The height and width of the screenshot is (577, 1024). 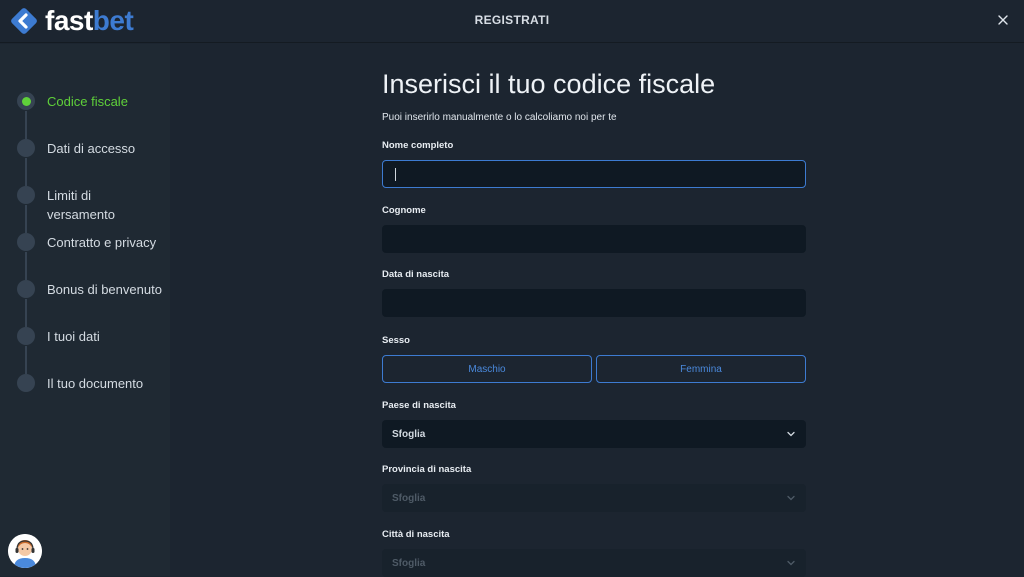 I want to click on provincia-select: Sfoglia, so click(x=594, y=498).